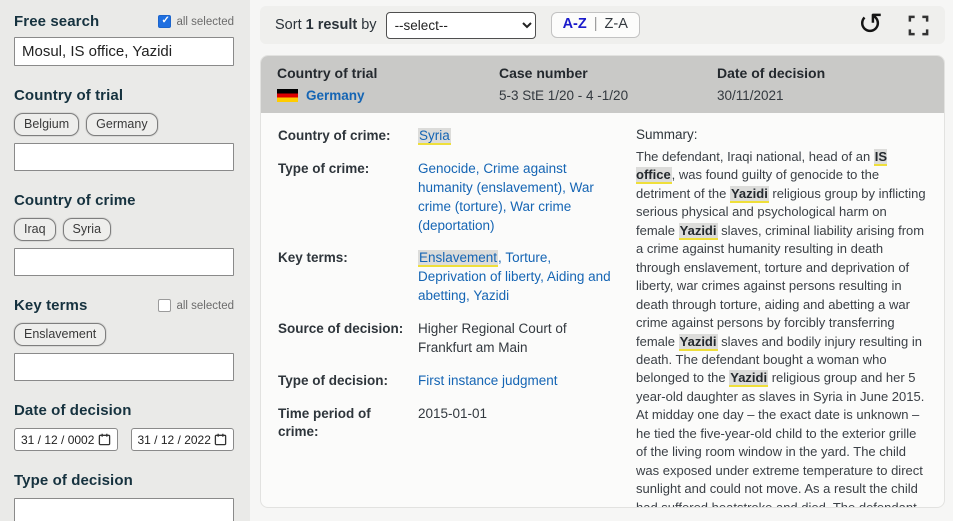 The image size is (953, 521). I want to click on sort-za-button: Z-A, so click(616, 24).